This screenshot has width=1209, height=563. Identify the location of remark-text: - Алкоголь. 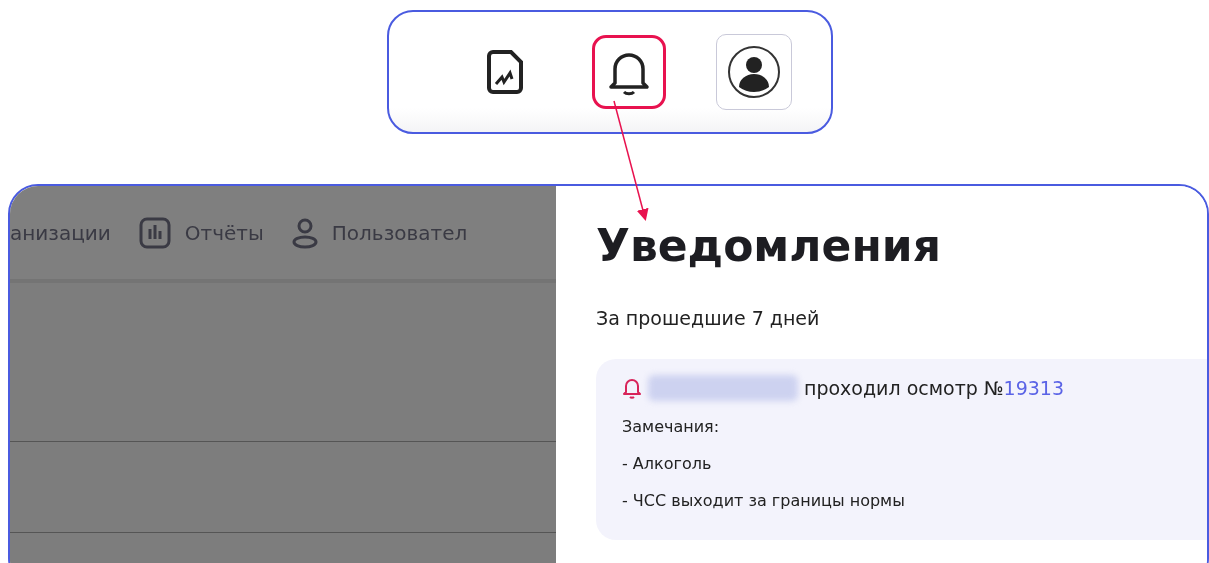
(667, 463).